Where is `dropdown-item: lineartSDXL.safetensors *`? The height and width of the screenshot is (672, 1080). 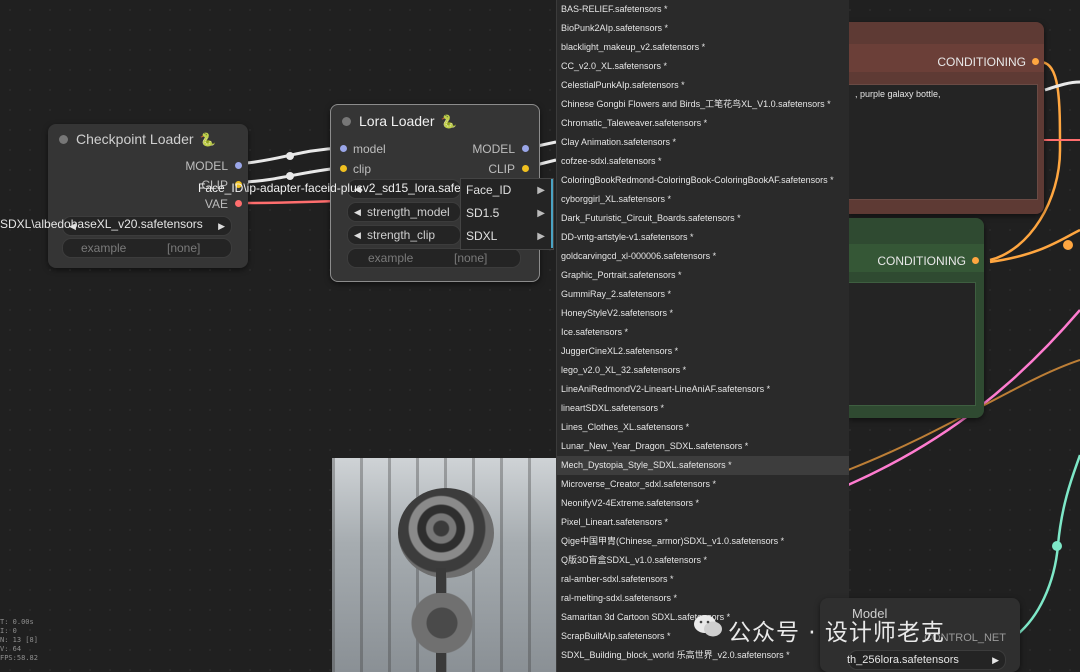 dropdown-item: lineartSDXL.safetensors * is located at coordinates (703, 408).